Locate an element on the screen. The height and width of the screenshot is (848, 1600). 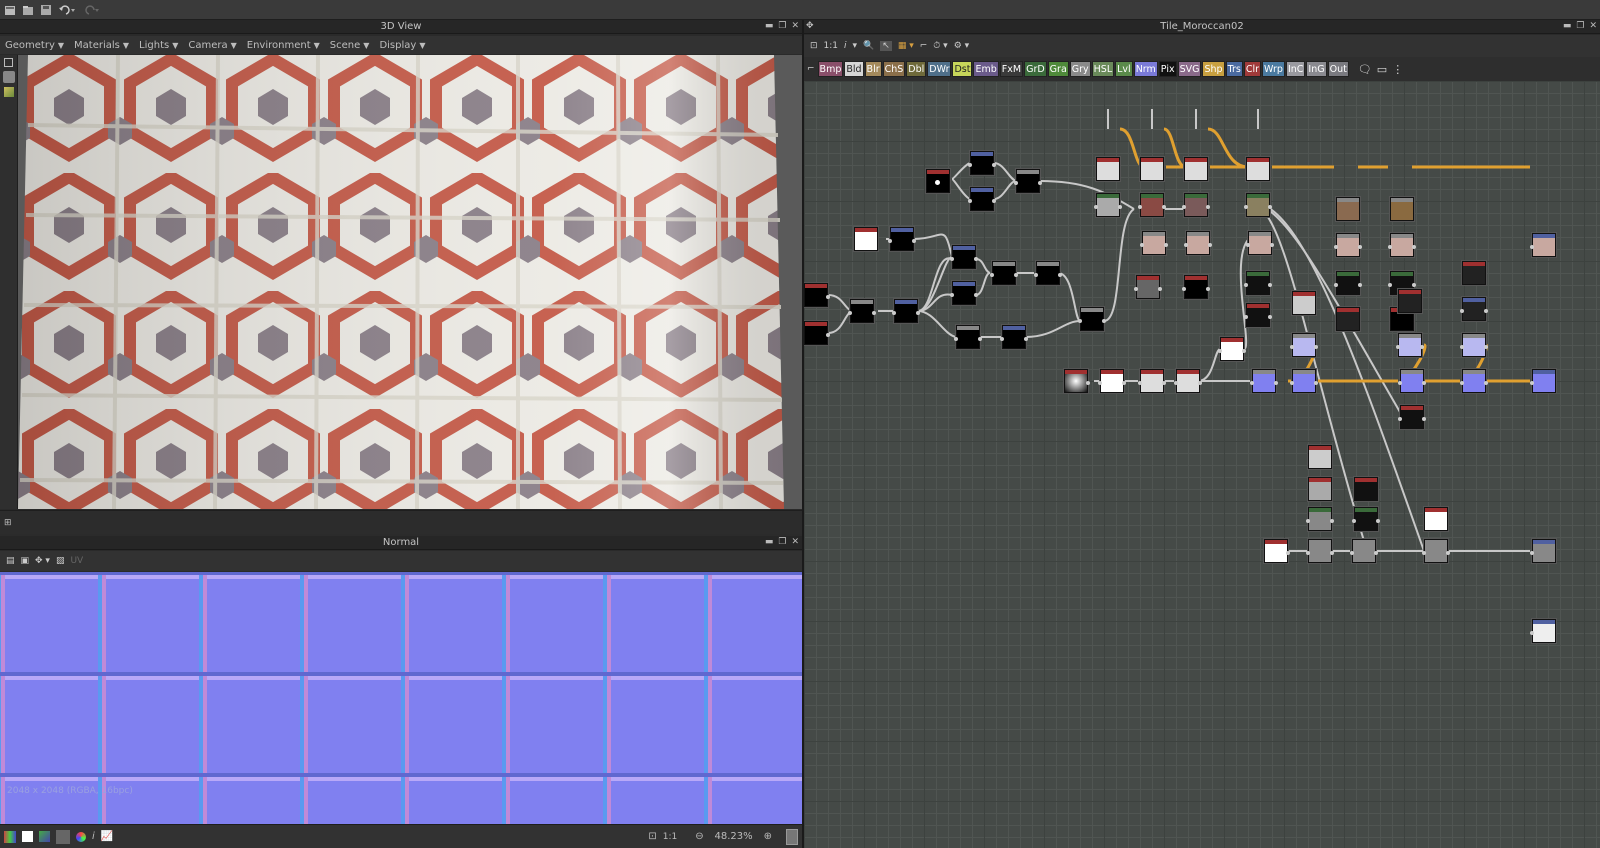
node-grey-a is located at coordinates (1320, 551).